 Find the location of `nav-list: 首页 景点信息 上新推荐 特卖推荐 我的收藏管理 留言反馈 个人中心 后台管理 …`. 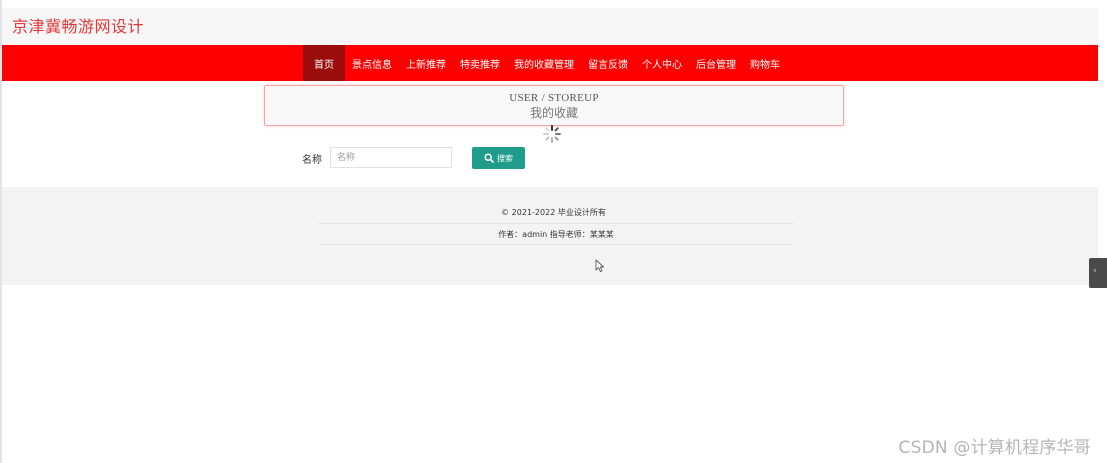

nav-list: 首页 景点信息 上新推荐 特卖推荐 我的收藏管理 留言反馈 个人中心 后台管理 … is located at coordinates (545, 63).